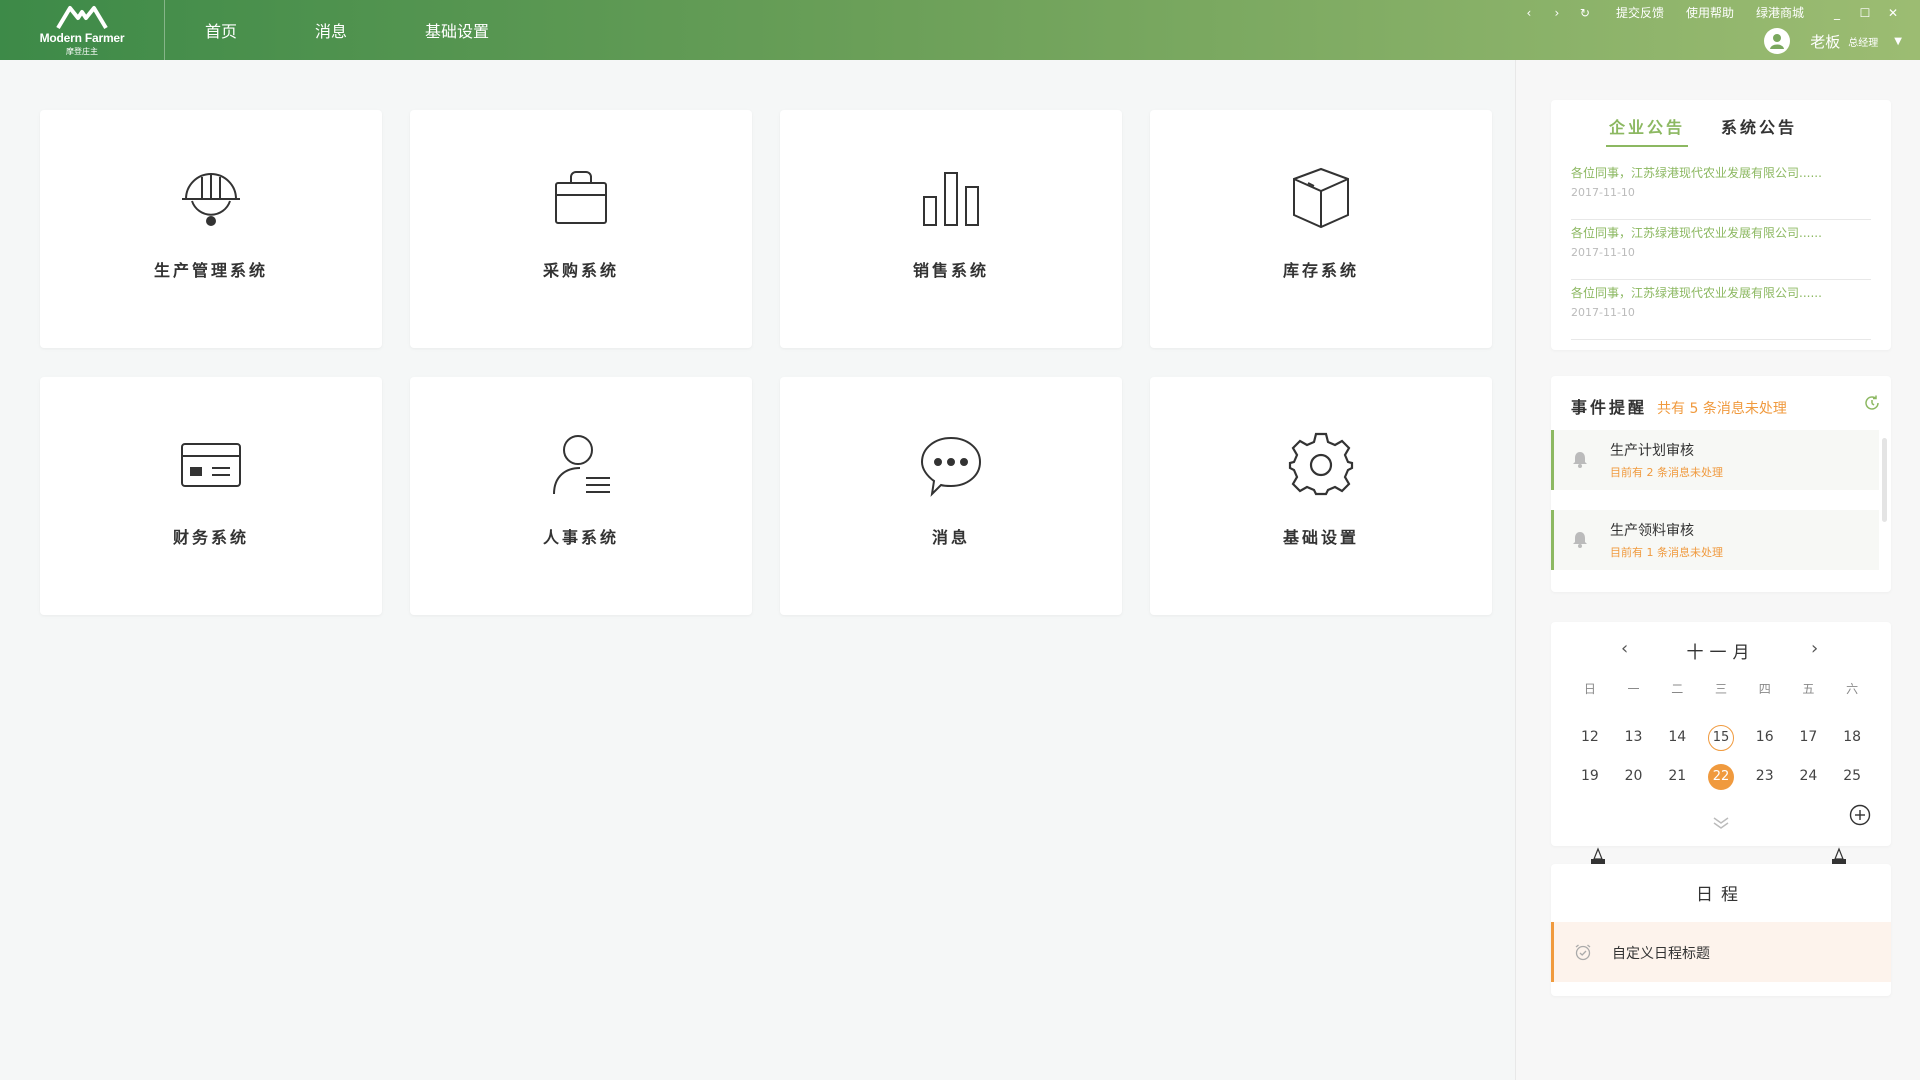  I want to click on event-name: 生产计划审核, so click(1652, 451).